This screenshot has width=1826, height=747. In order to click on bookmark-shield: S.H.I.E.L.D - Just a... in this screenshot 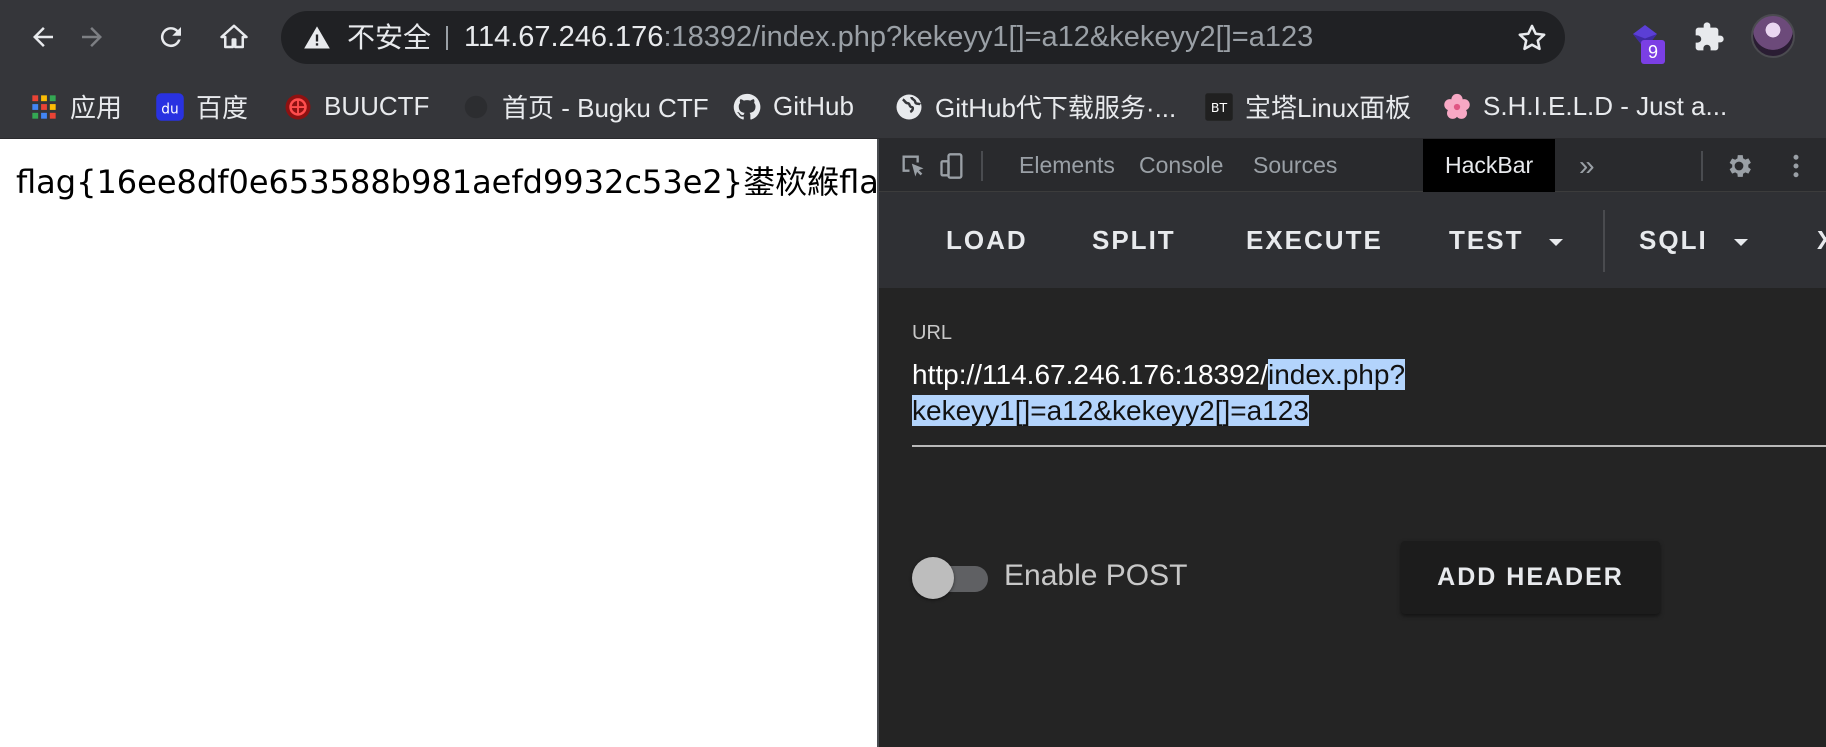, I will do `click(1584, 106)`.